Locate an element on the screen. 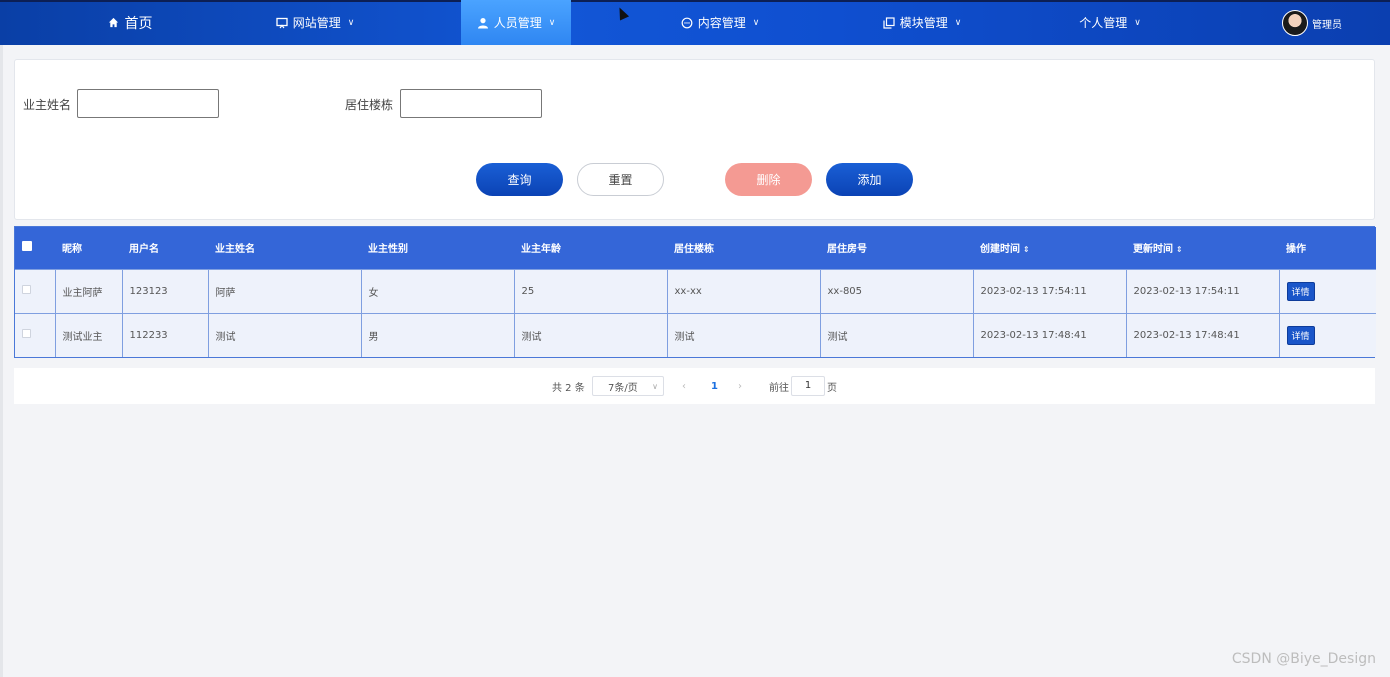 Image resolution: width=1390 pixels, height=677 pixels. mouse-cursor-icon is located at coordinates (622, 13).